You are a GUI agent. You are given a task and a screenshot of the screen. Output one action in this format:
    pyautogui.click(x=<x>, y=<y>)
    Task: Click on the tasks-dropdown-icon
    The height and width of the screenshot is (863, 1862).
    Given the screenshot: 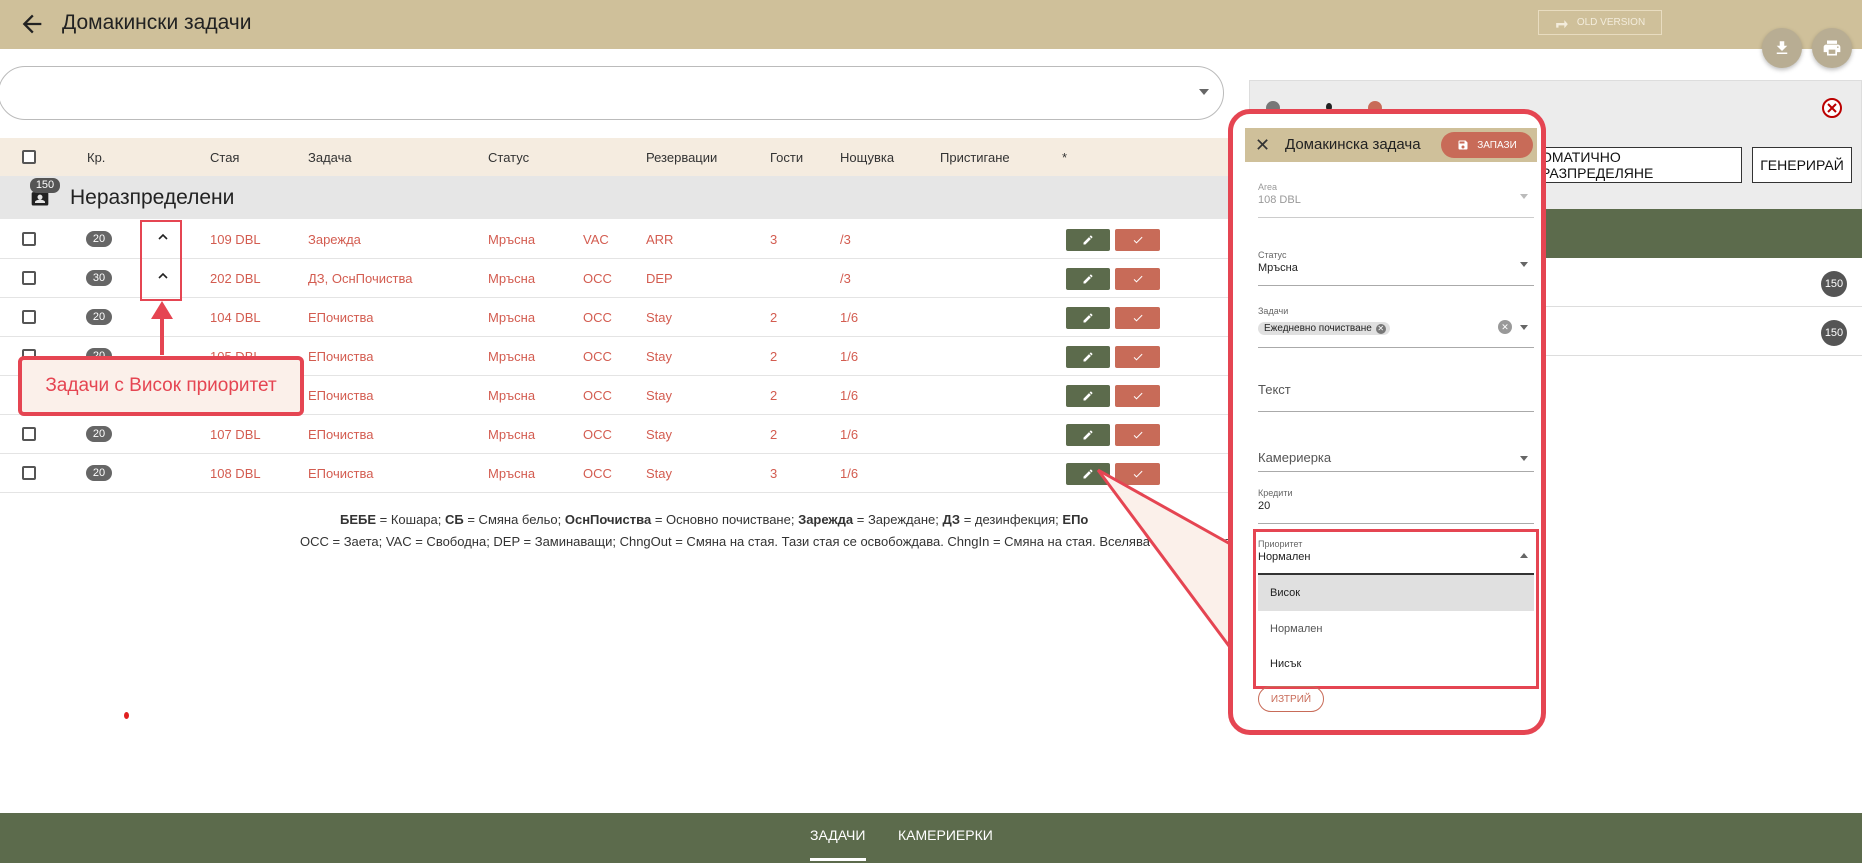 What is the action you would take?
    pyautogui.click(x=1524, y=327)
    